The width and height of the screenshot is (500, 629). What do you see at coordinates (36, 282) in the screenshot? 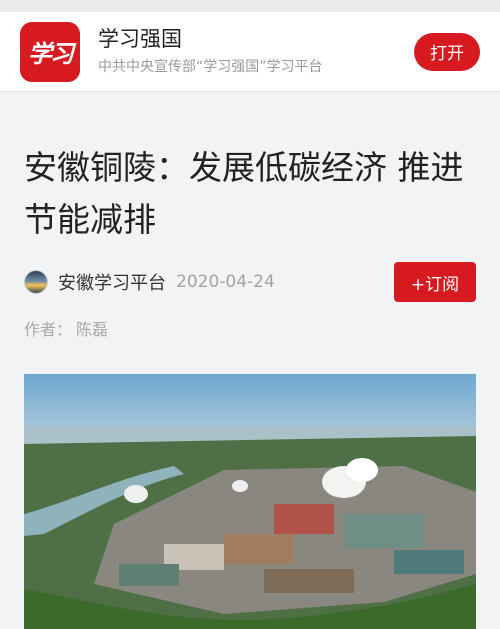
I see `source-avatar` at bounding box center [36, 282].